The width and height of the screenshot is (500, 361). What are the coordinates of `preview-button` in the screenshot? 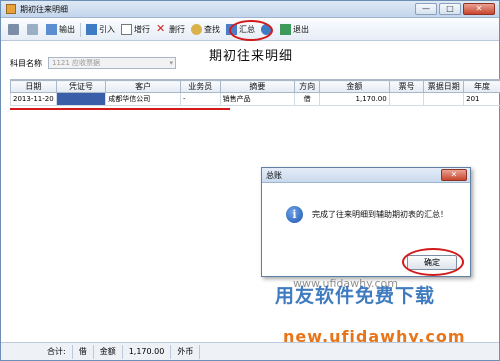 It's located at (33, 30).